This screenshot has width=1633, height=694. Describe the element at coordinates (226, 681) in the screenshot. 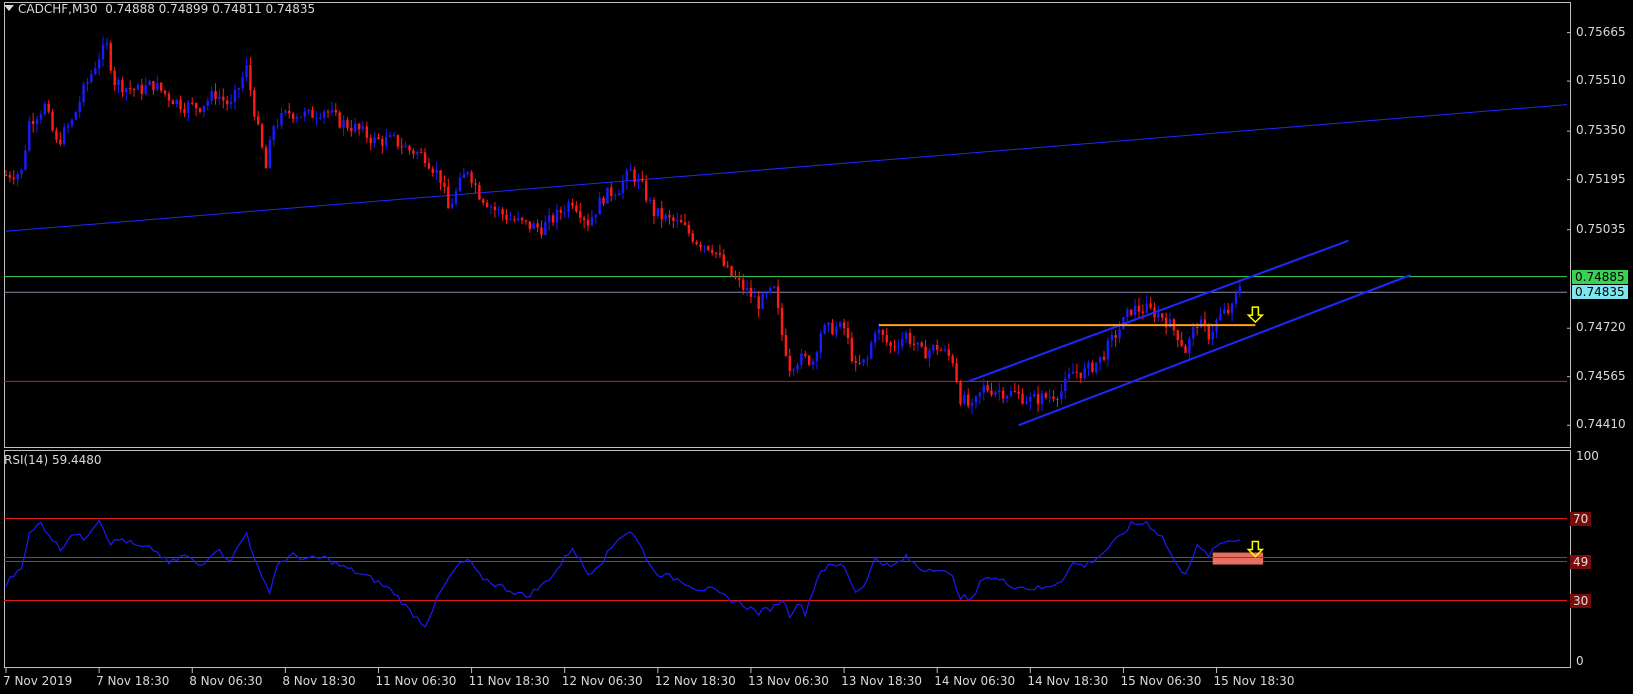

I see `time-tick-label: 8 Nov 06:30` at that location.